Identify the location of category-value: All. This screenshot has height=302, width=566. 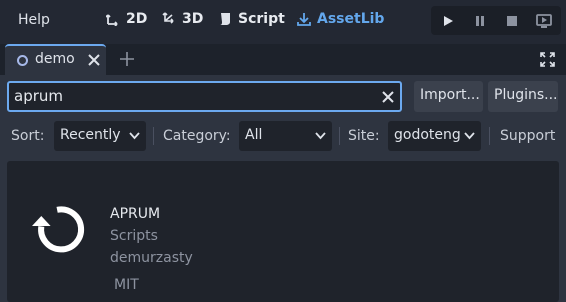
(254, 135).